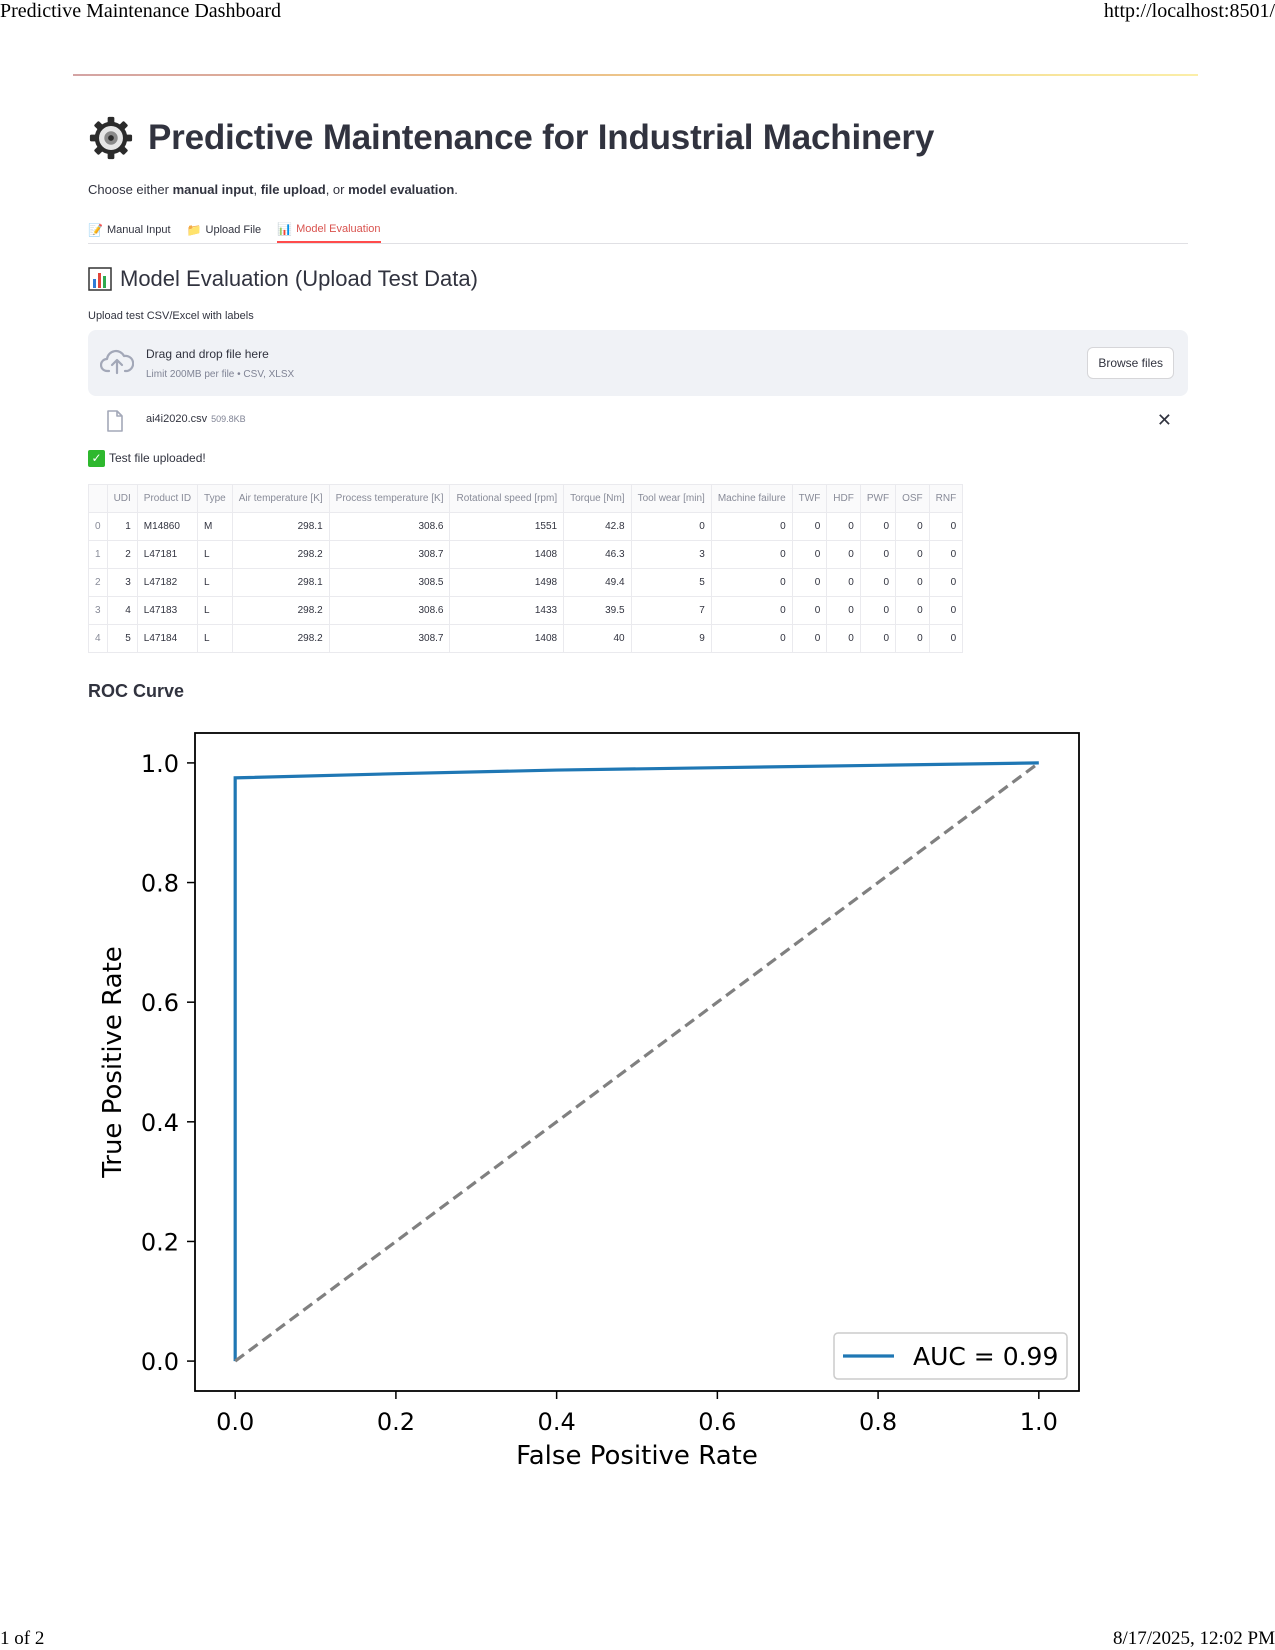  I want to click on print-timestamp: 8/17/2025, 12:02 PM, so click(1193, 1638).